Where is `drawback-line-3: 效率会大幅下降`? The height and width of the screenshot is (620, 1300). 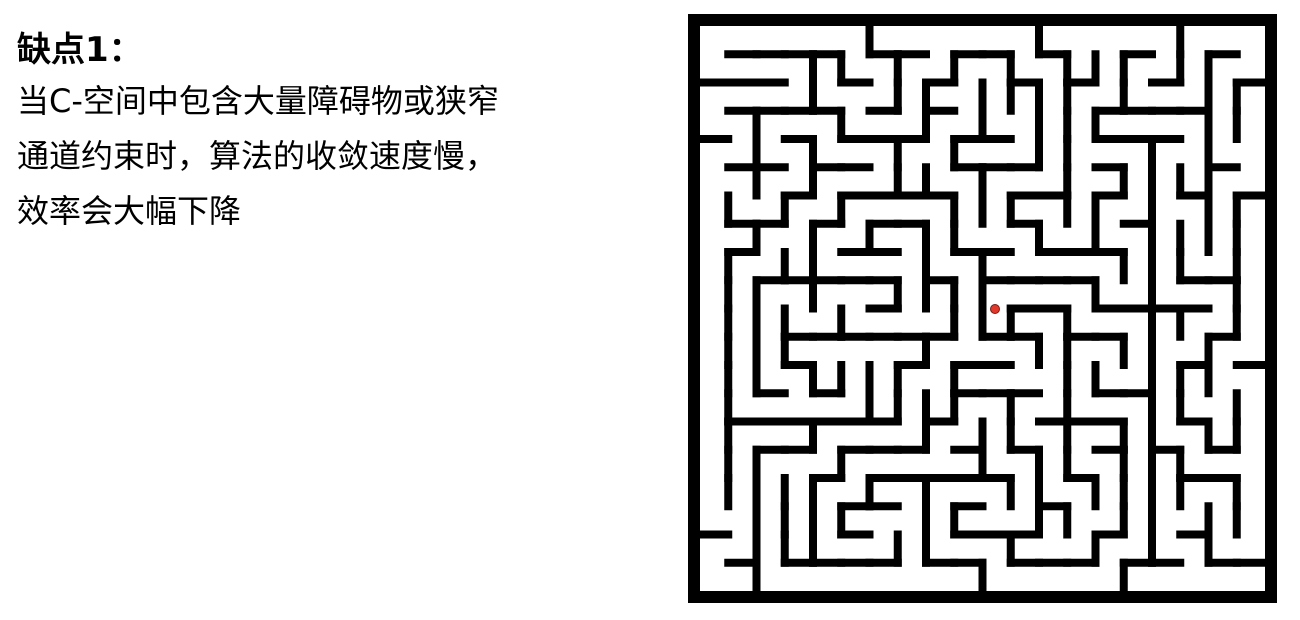 drawback-line-3: 效率会大幅下降 is located at coordinates (129, 211).